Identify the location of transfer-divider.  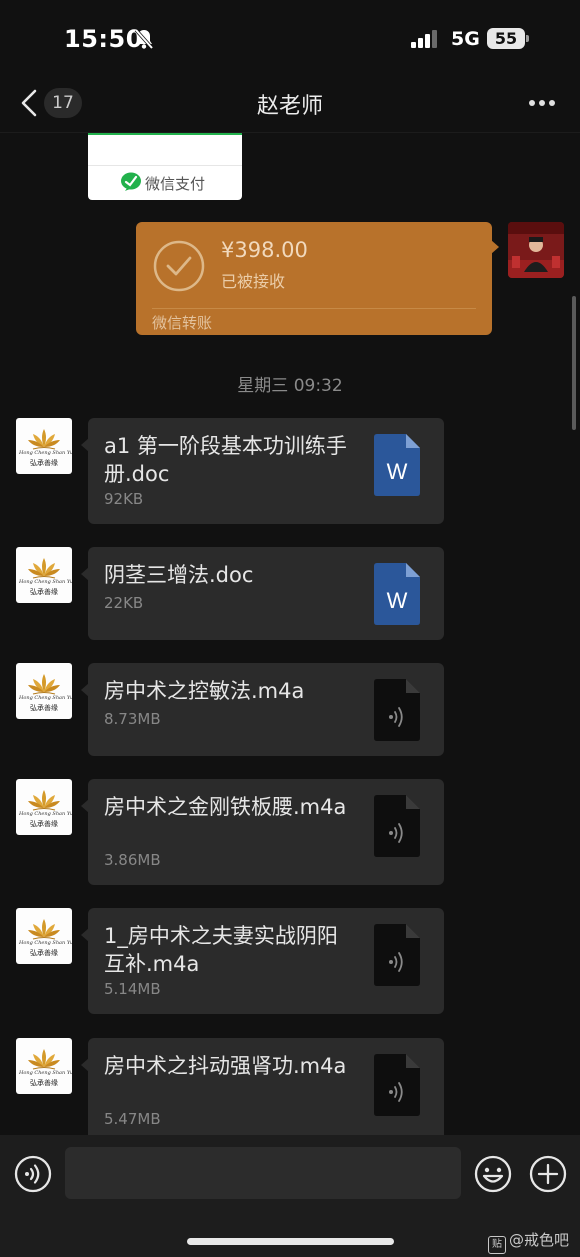
(314, 308).